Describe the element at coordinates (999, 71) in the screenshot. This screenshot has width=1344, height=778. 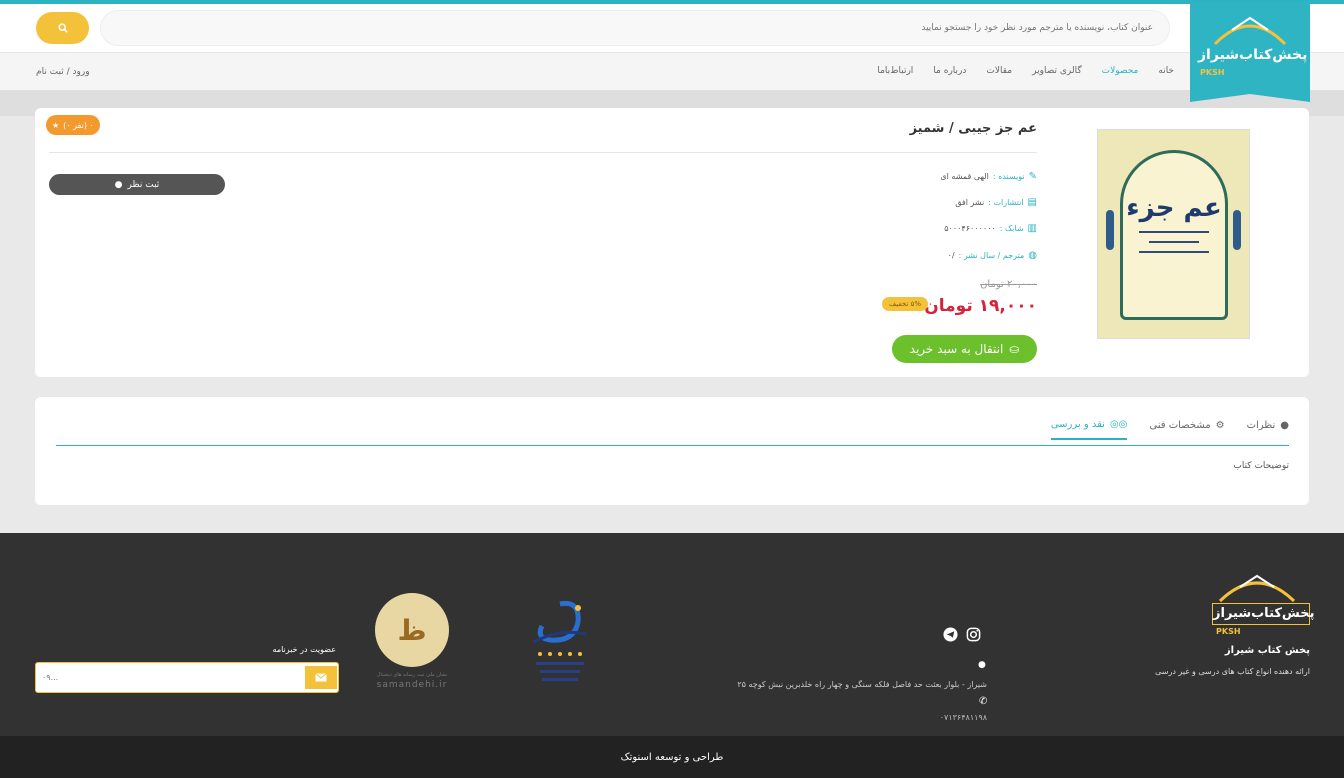
I see `nav-item-articles: مقالات` at that location.